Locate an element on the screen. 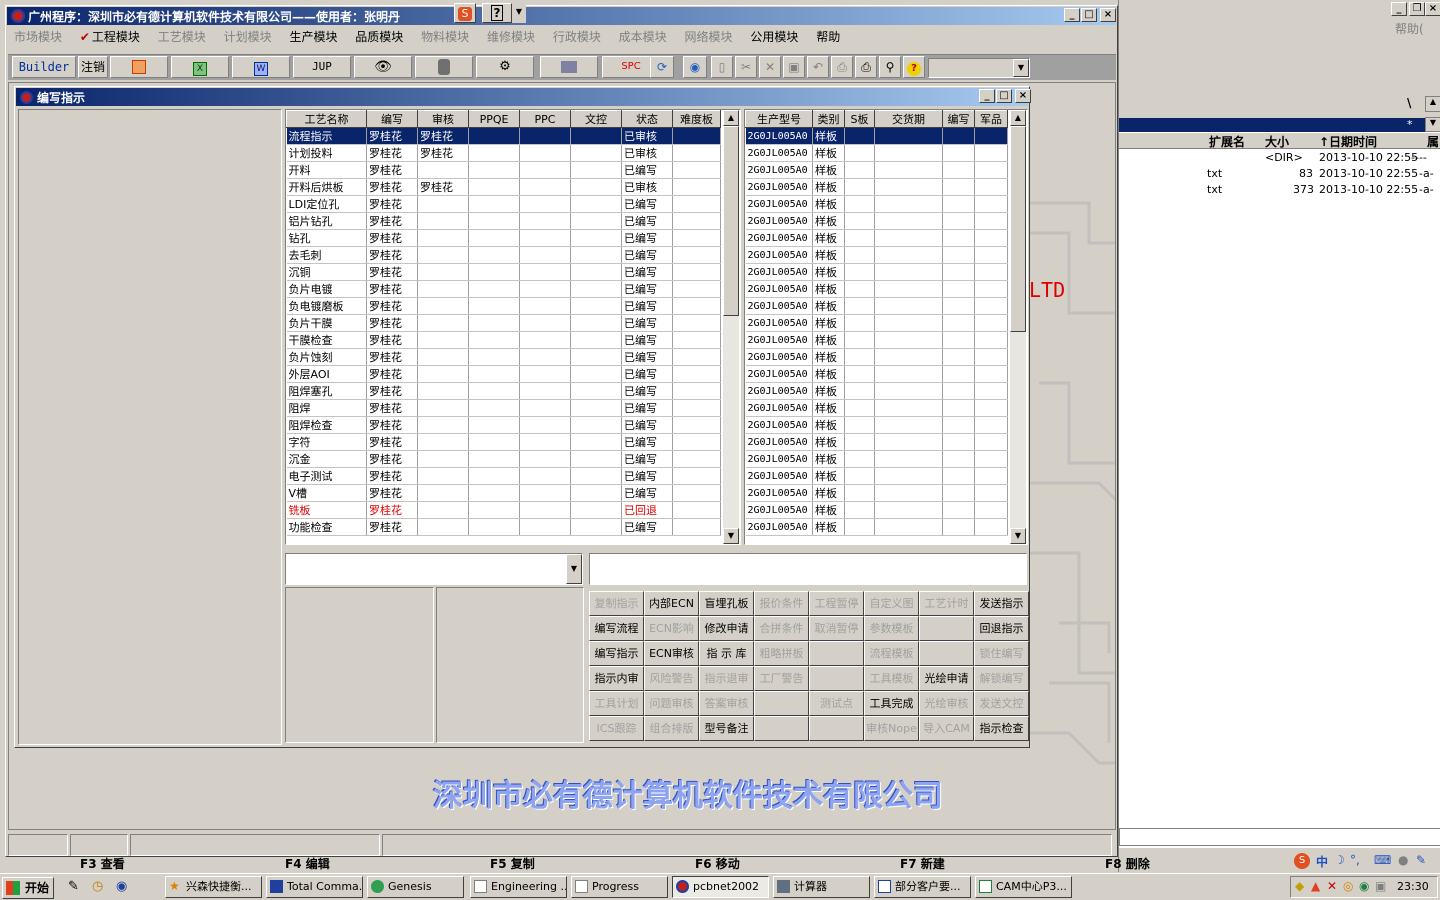  process-row: 负片干膜 罗桂花 已编写 is located at coordinates (503, 323).